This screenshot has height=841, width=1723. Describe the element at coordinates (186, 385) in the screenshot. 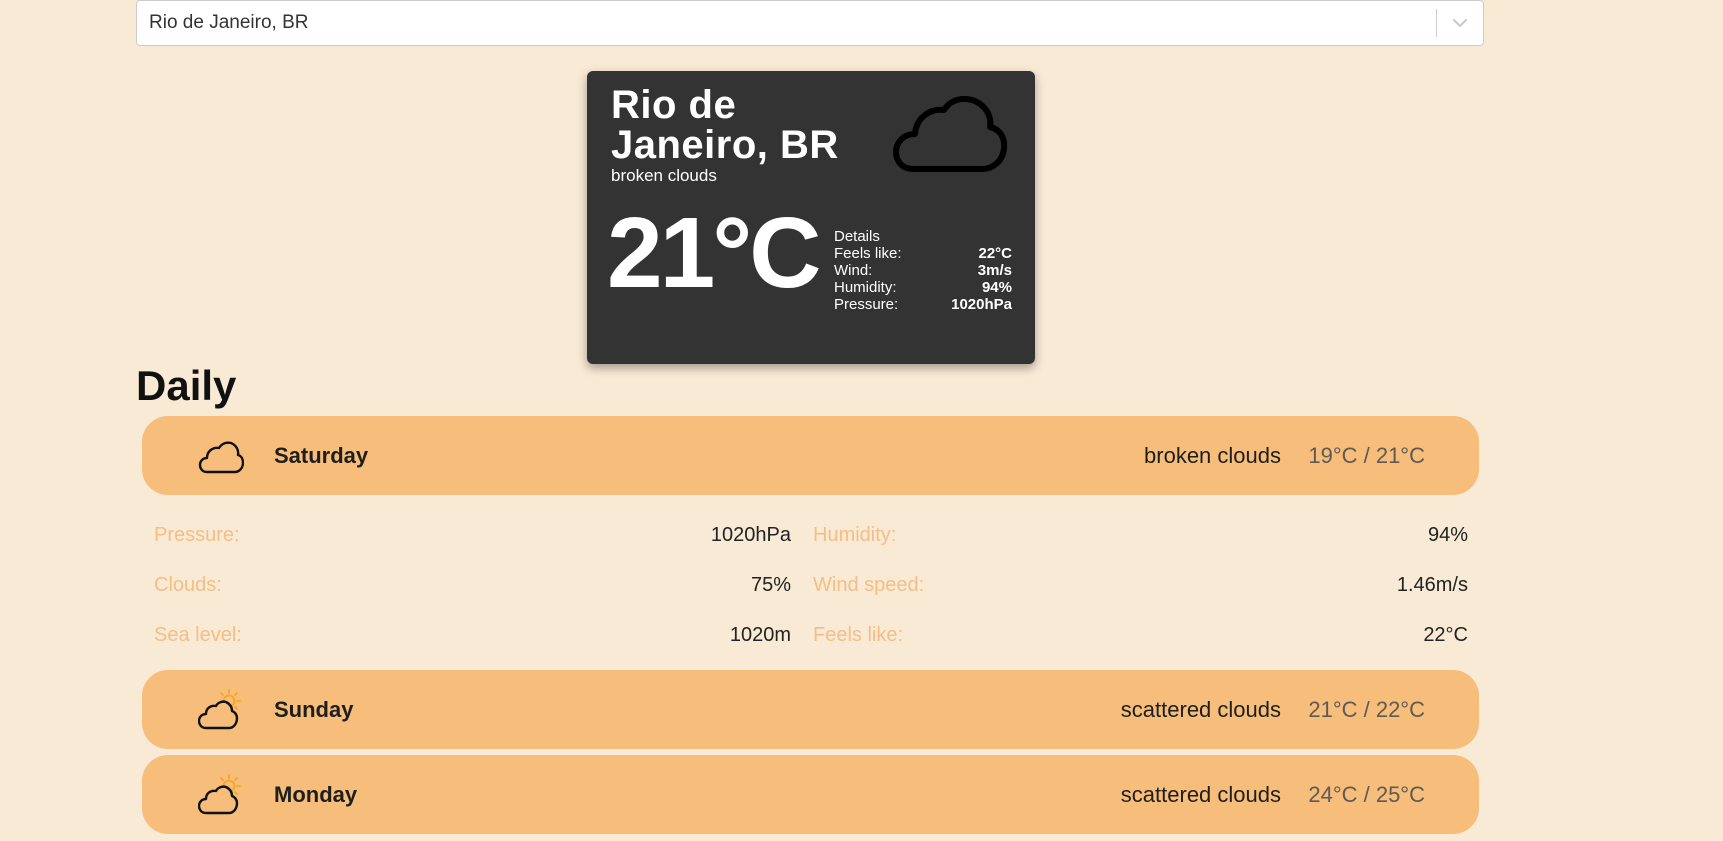

I see `daily-title: Daily` at that location.